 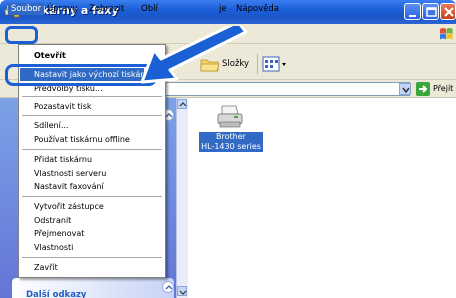 I want to click on go-button-label: Přejít, so click(x=443, y=88).